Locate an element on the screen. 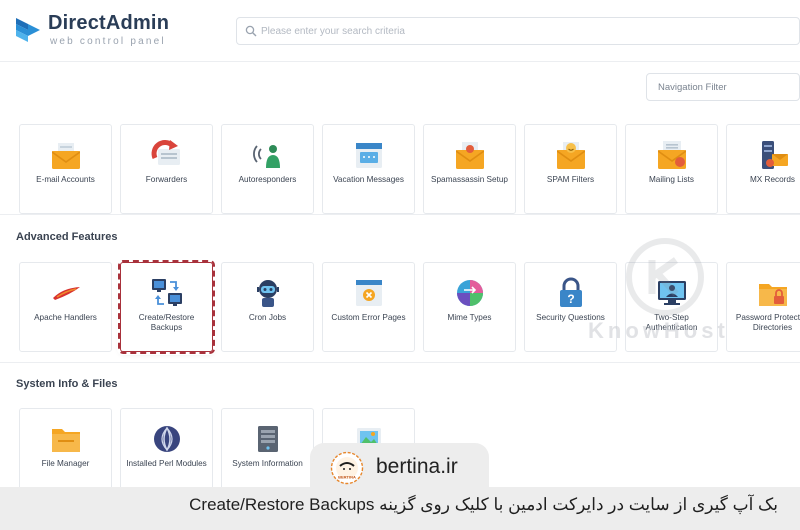 This screenshot has height=530, width=800. directadmin-logo: DirectAdmin web control panel is located at coordinates (94, 32).